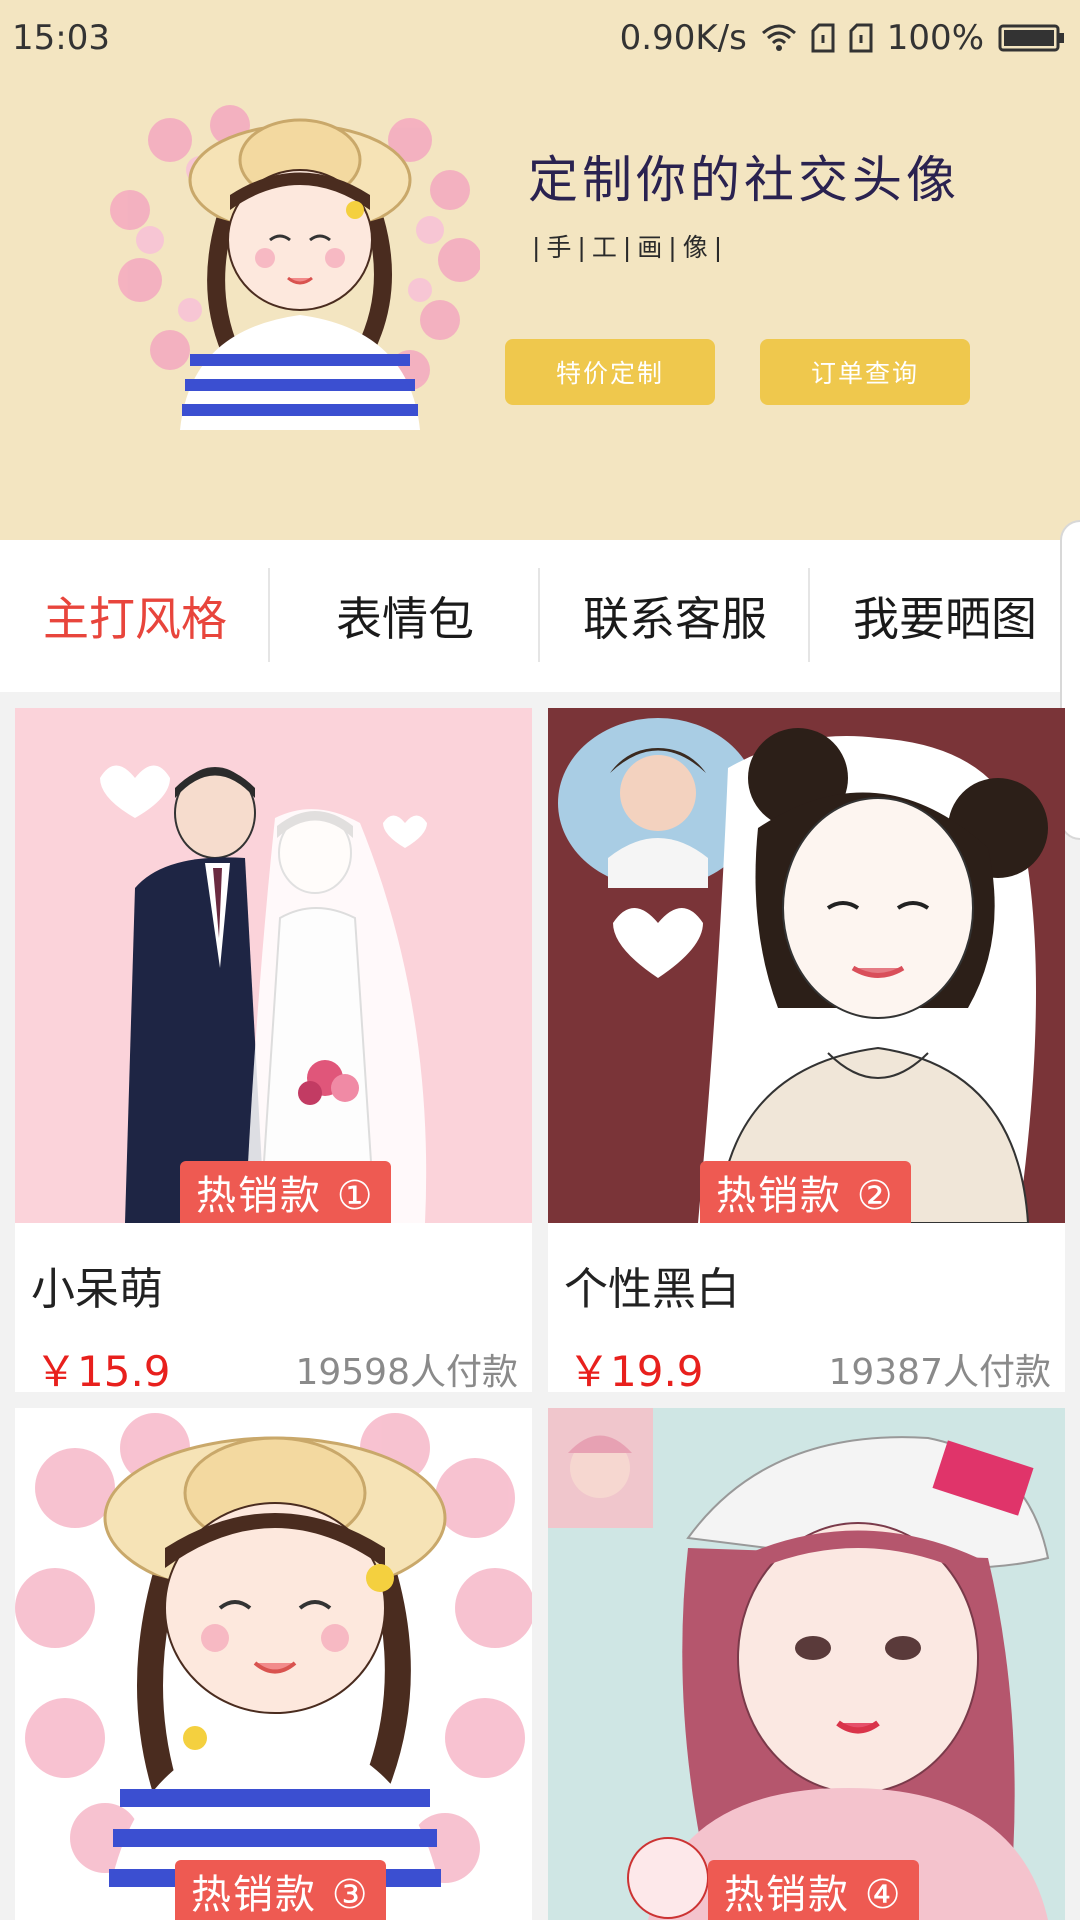  I want to click on hot-sale-badge: 热销款 ②, so click(805, 1192).